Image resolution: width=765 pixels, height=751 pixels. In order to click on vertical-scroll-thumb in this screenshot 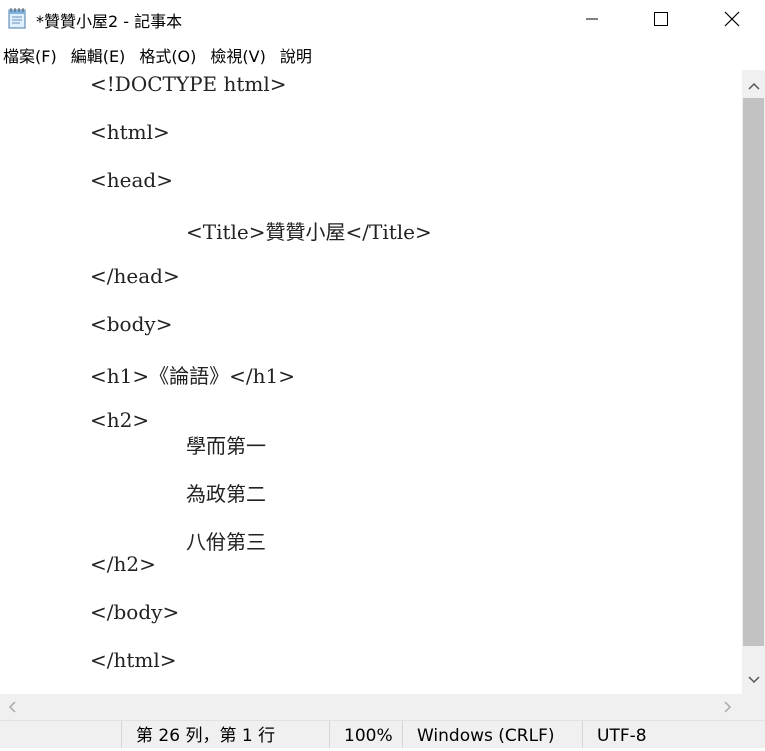, I will do `click(753, 372)`.